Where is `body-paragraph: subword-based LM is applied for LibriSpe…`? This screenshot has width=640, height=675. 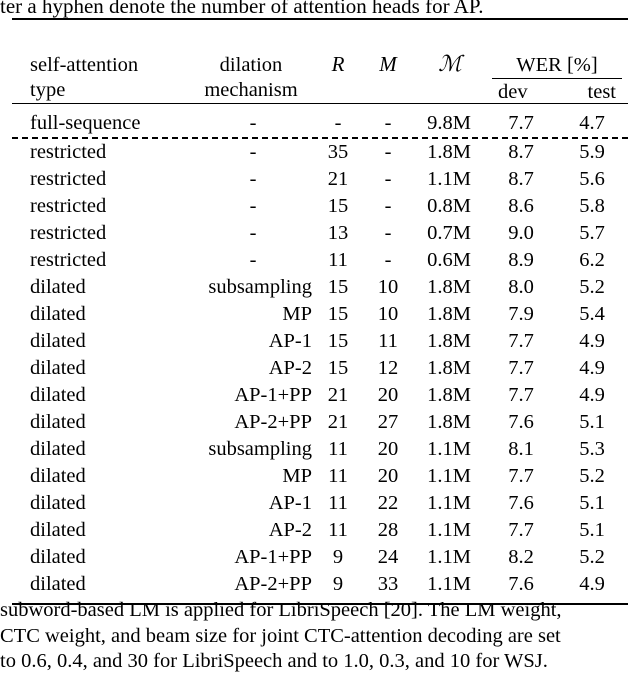 body-paragraph: subword-based LM is applied for LibriSpe… is located at coordinates (320, 636).